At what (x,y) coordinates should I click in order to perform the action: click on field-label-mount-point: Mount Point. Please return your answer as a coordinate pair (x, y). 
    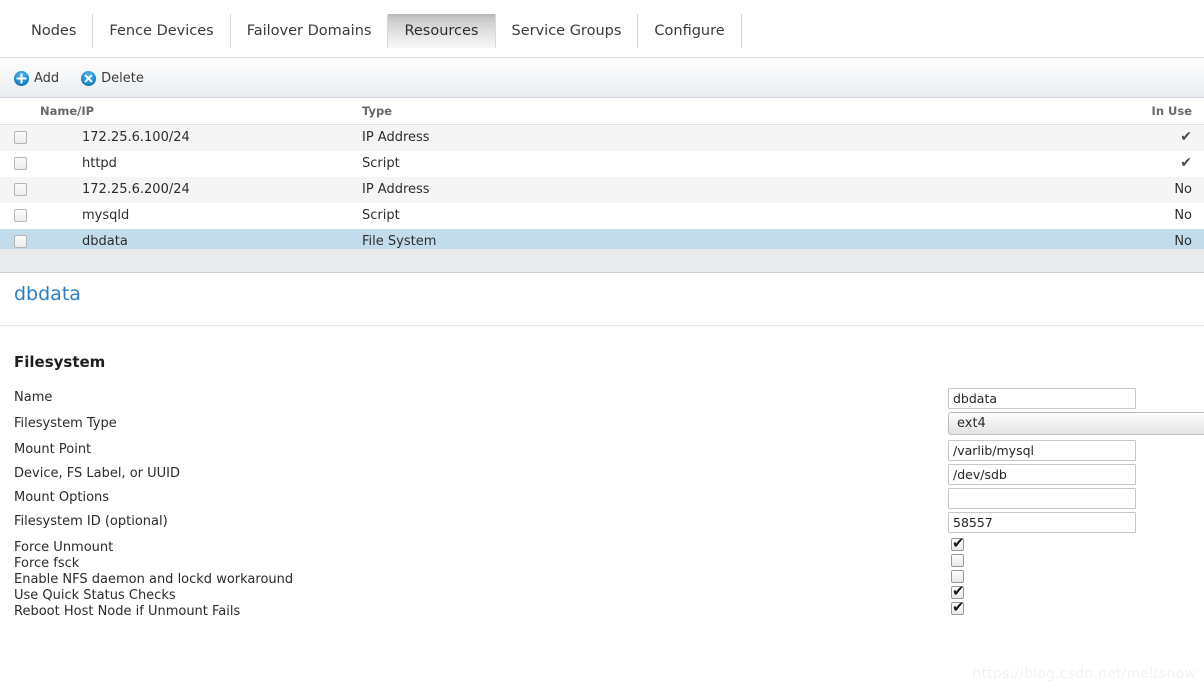
    Looking at the image, I should click on (53, 449).